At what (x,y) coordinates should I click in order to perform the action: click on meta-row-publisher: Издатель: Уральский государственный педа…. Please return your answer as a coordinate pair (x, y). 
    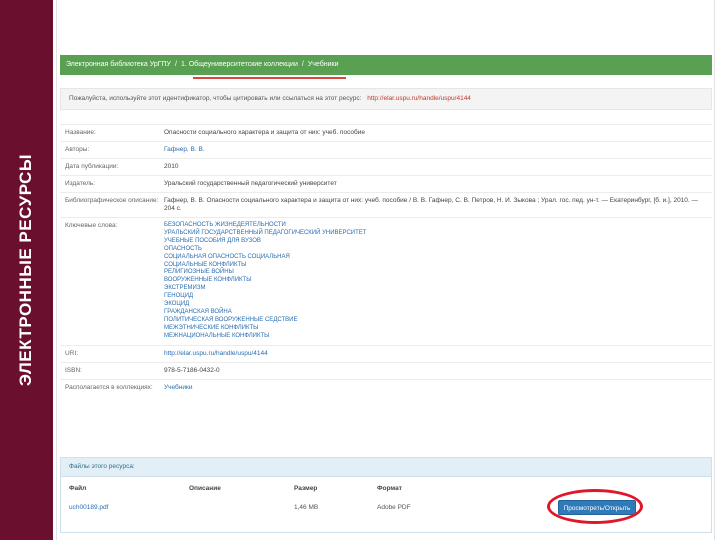
    Looking at the image, I should click on (386, 183).